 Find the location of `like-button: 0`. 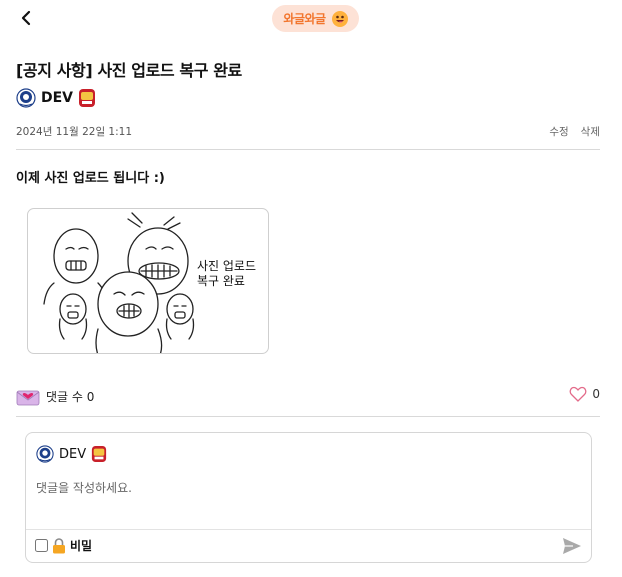

like-button: 0 is located at coordinates (584, 394).